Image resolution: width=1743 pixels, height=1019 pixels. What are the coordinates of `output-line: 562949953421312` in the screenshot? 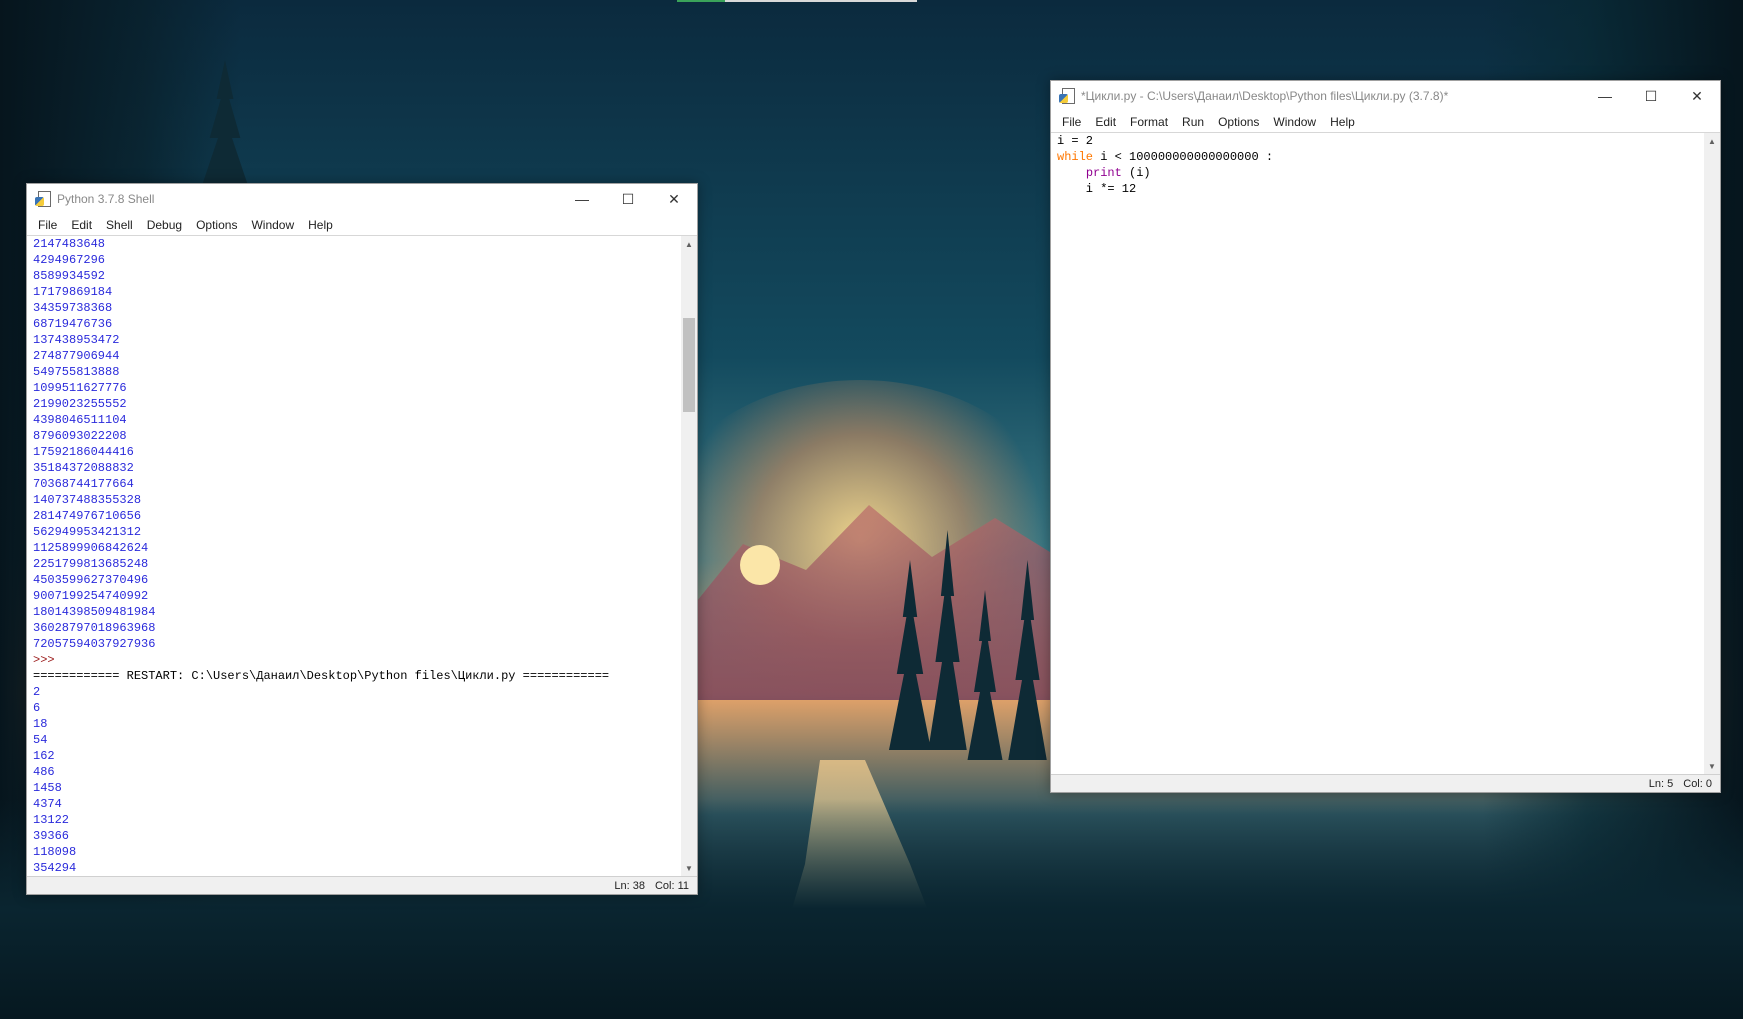 It's located at (87, 532).